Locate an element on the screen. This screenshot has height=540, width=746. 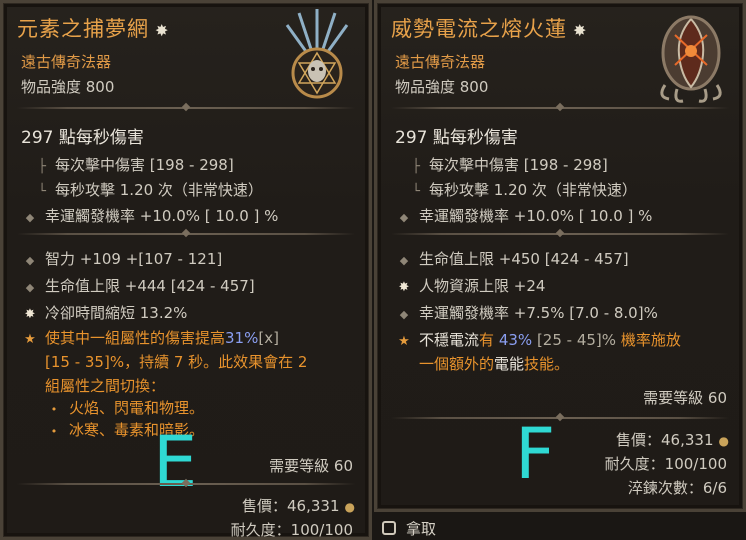
pickup-prompt: 拿取 is located at coordinates (560, 527).